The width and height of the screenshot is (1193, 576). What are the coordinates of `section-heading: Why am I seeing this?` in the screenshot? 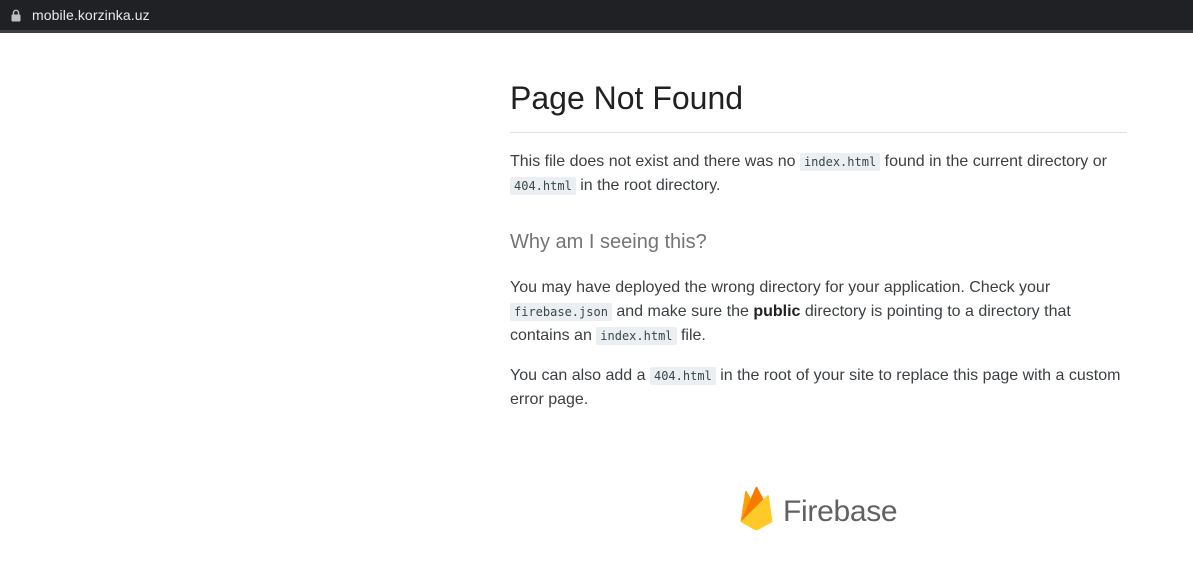 It's located at (608, 242).